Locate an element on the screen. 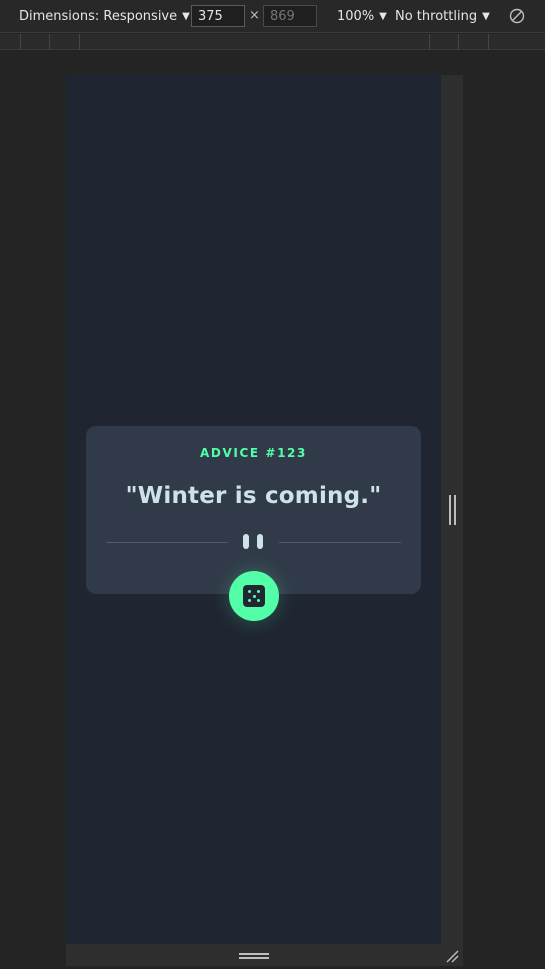  divider-line-right is located at coordinates (340, 542).